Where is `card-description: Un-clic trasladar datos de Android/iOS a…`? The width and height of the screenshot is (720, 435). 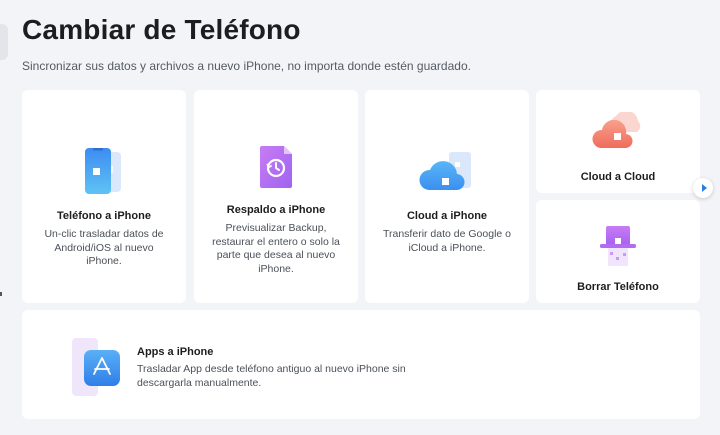 card-description: Un-clic trasladar datos de Android/iOS a… is located at coordinates (104, 247).